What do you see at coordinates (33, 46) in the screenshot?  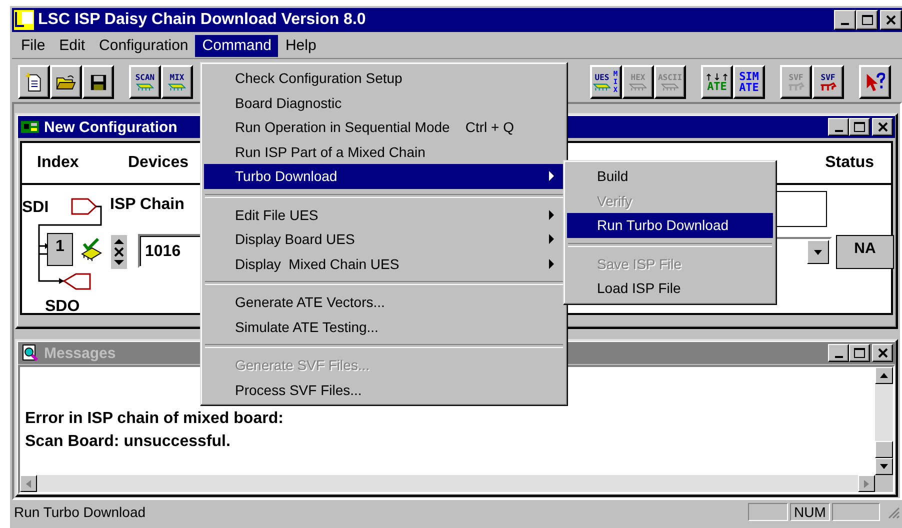 I see `menu-bar-item: File` at bounding box center [33, 46].